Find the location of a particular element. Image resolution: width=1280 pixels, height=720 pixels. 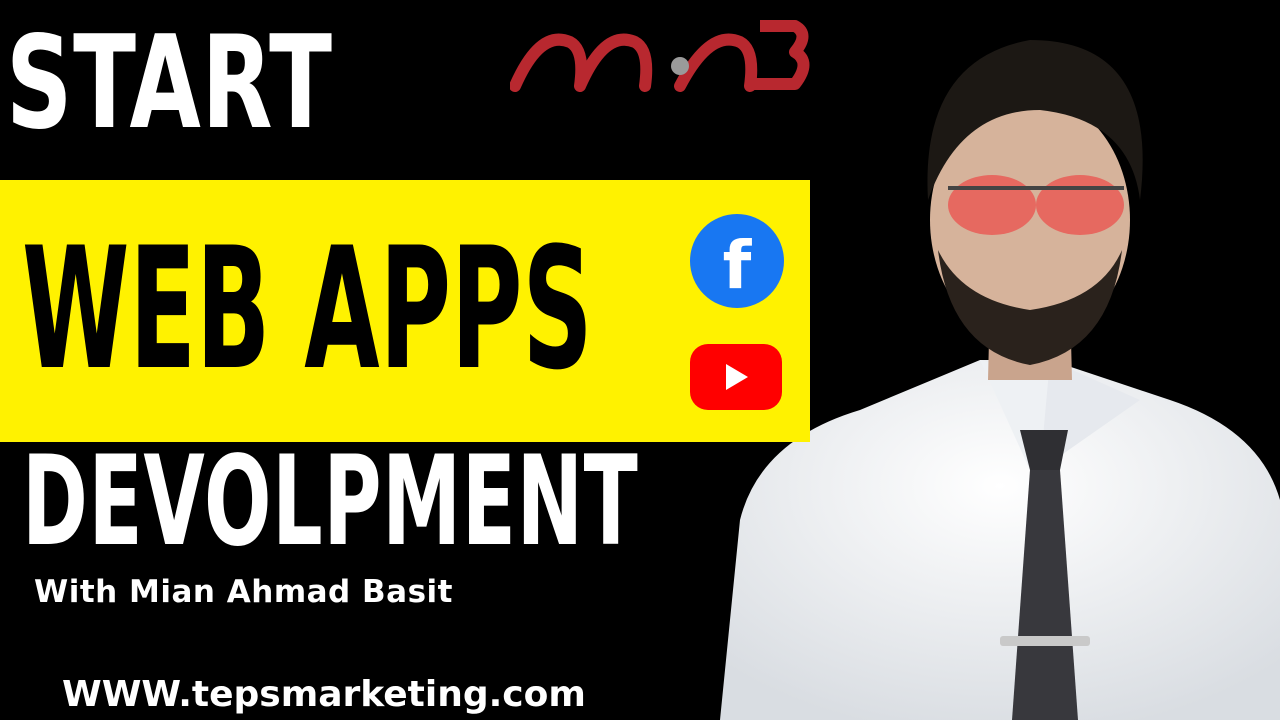

facebook-icon: f is located at coordinates (737, 261).